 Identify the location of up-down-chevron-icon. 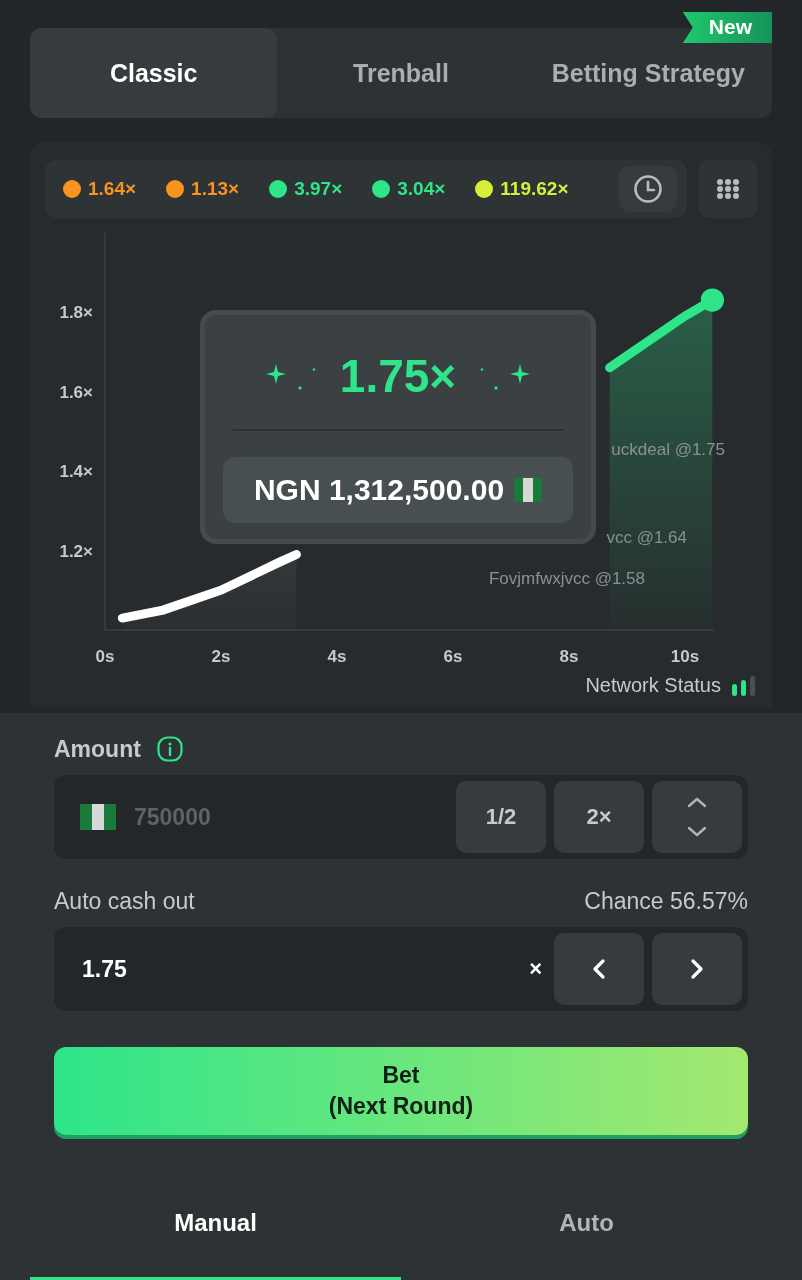
(697, 817).